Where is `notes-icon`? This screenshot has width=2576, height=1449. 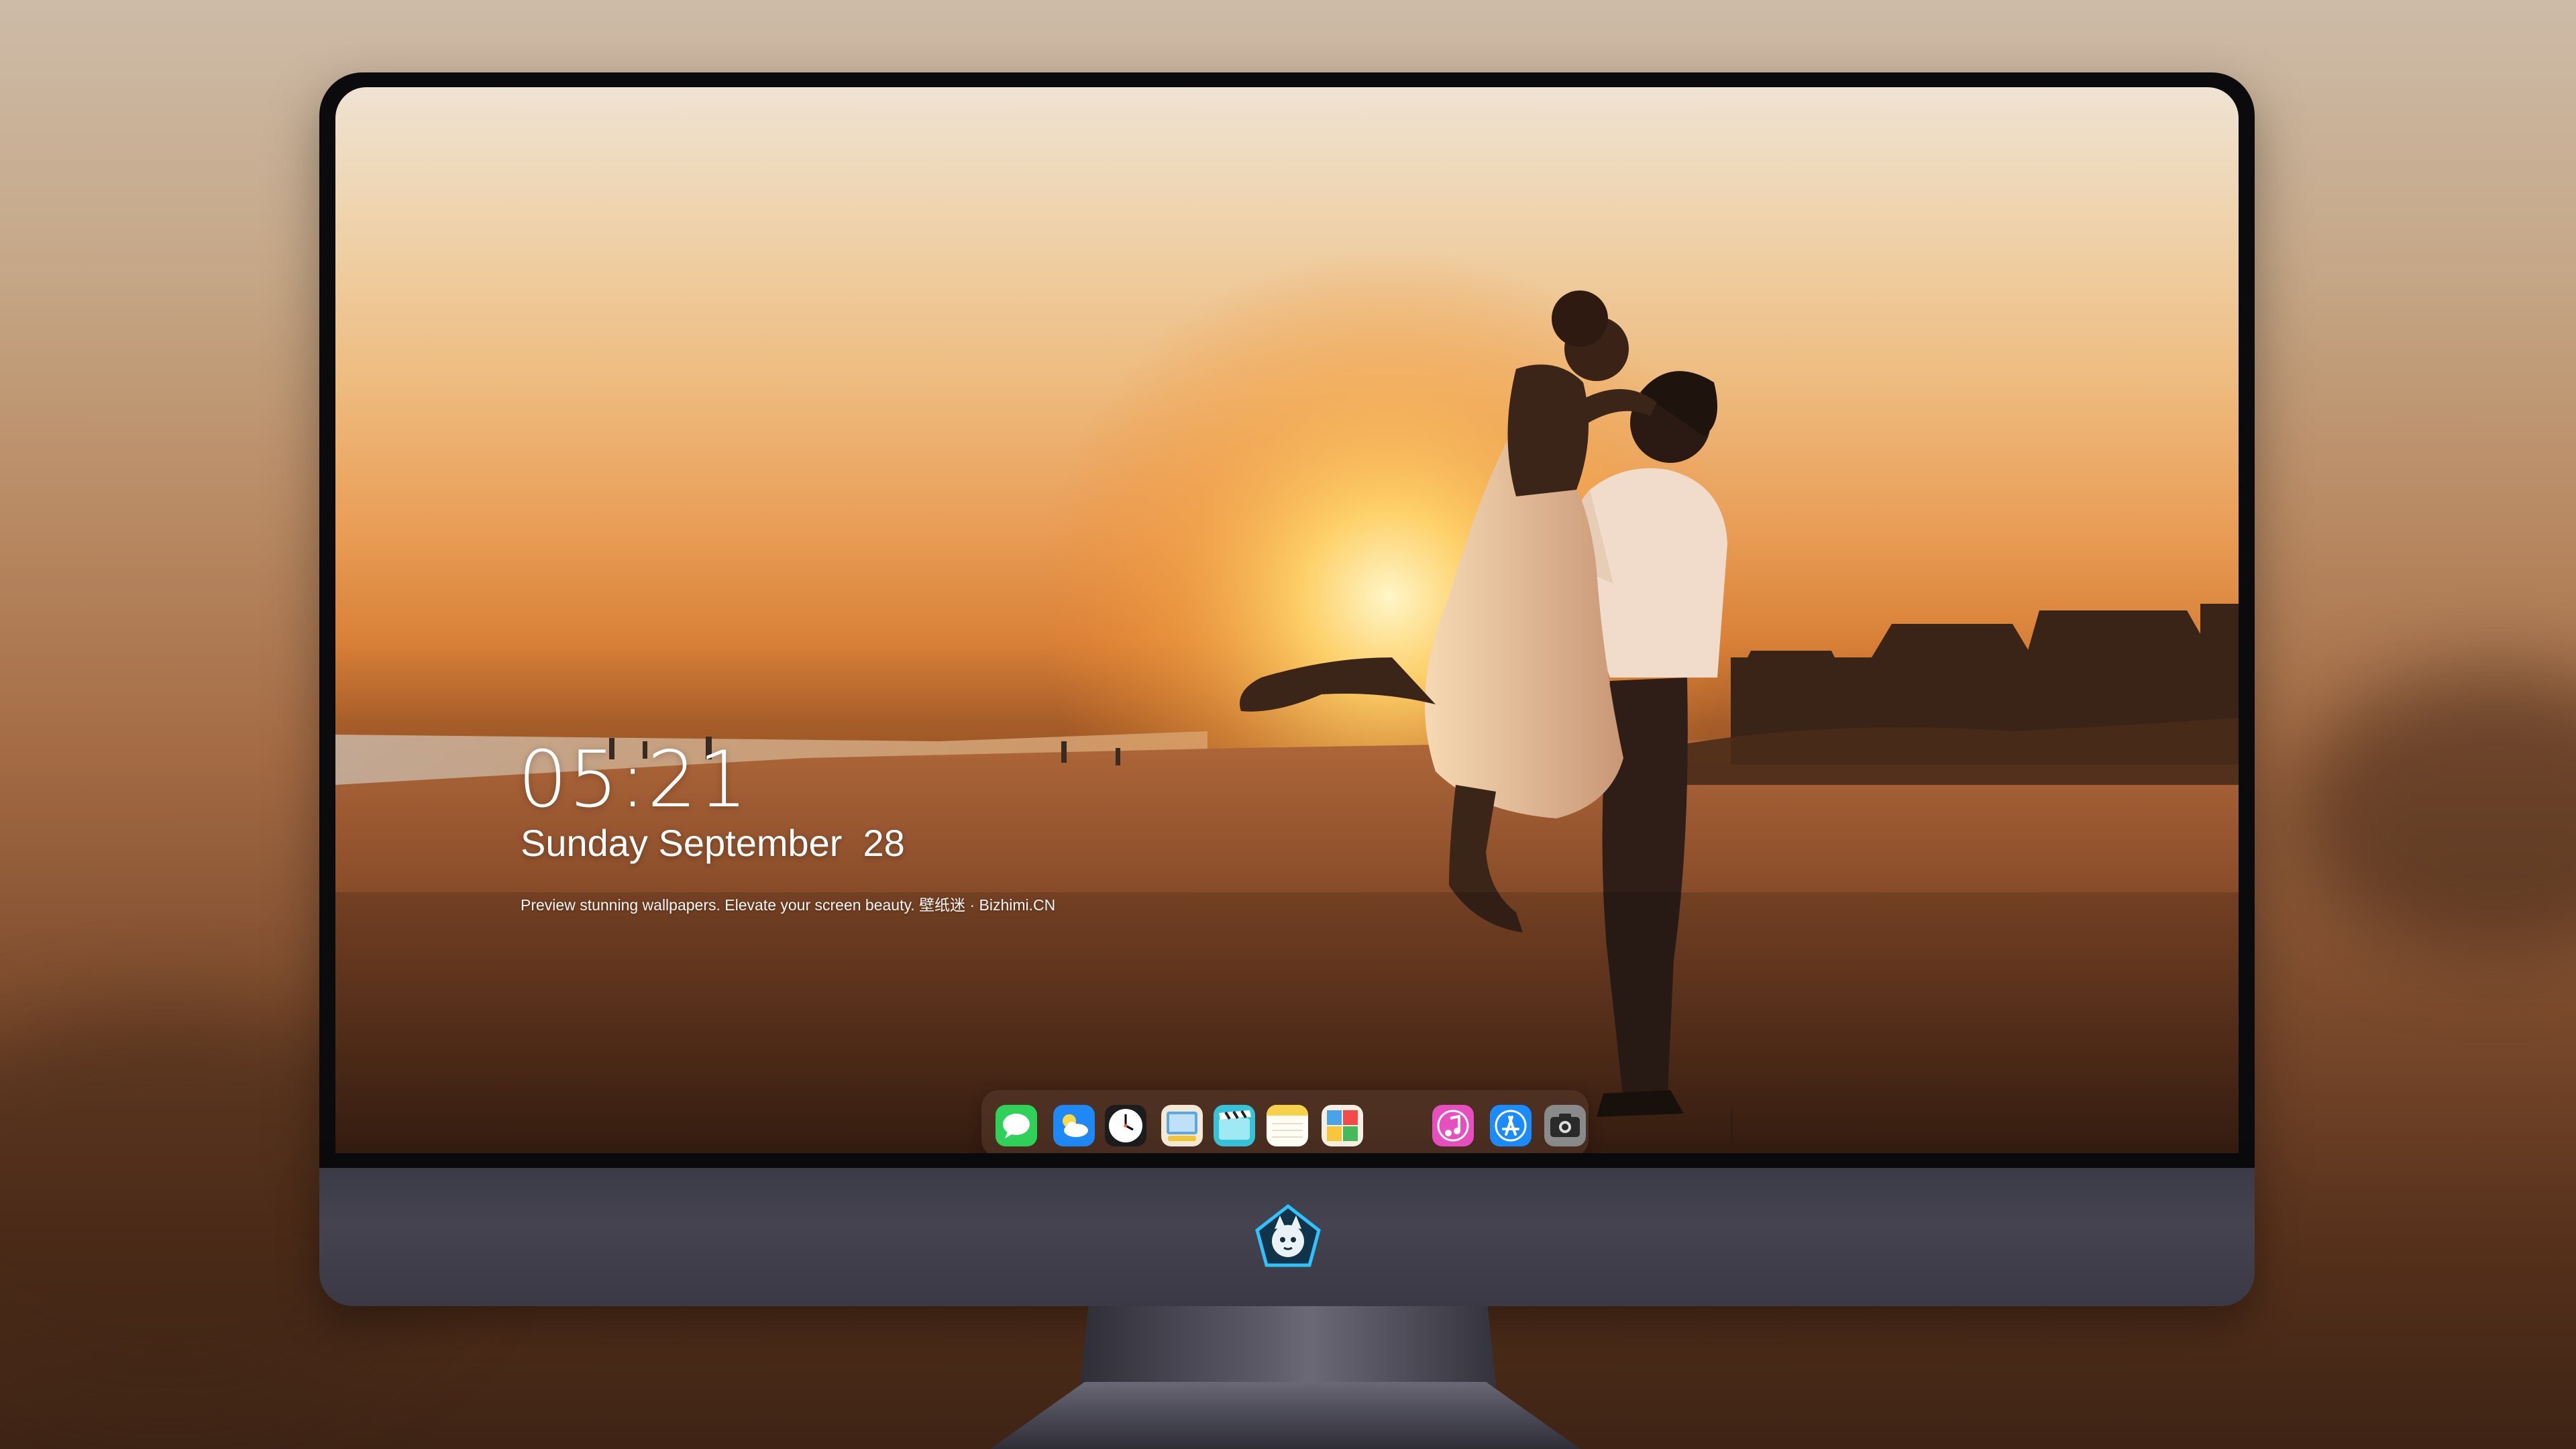
notes-icon is located at coordinates (1287, 1125).